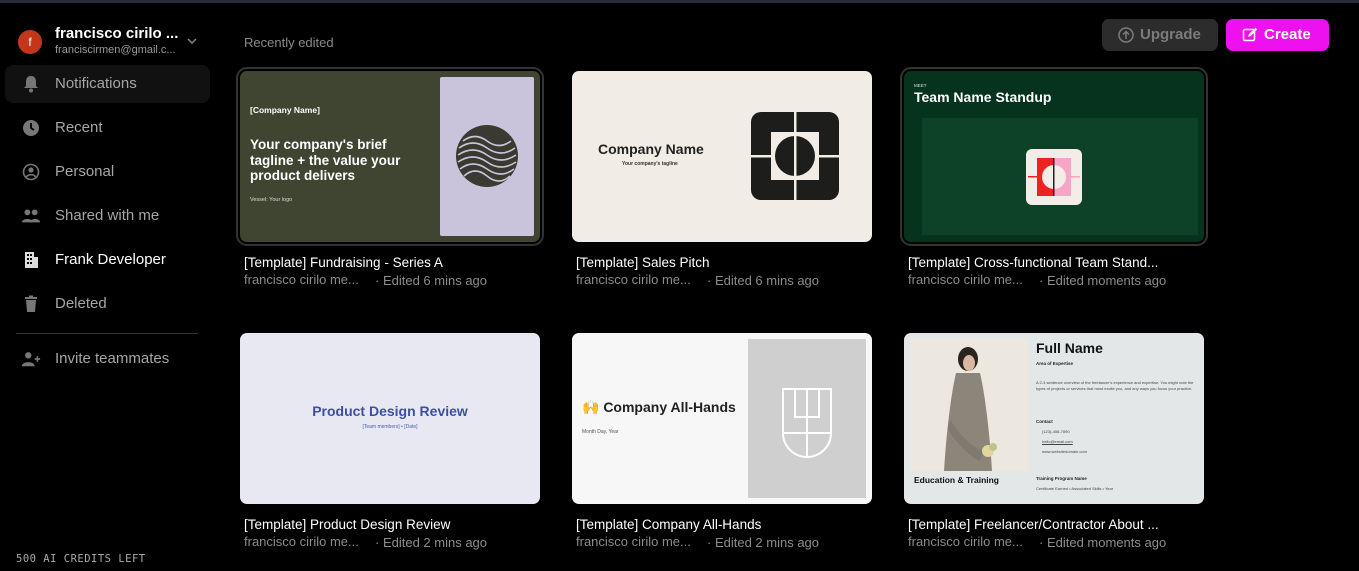 The image size is (1359, 571). What do you see at coordinates (983, 97) in the screenshot?
I see `thumb-heading: Team Name Standup` at bounding box center [983, 97].